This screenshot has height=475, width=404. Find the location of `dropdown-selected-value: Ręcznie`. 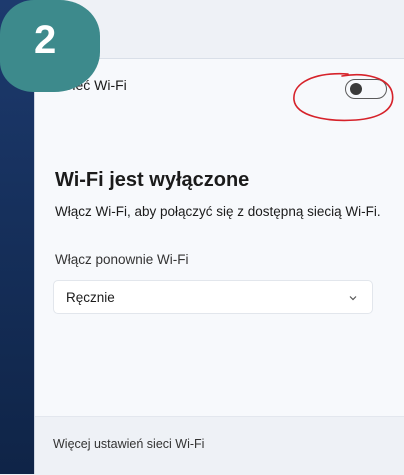

dropdown-selected-value: Ręcznie is located at coordinates (90, 297).